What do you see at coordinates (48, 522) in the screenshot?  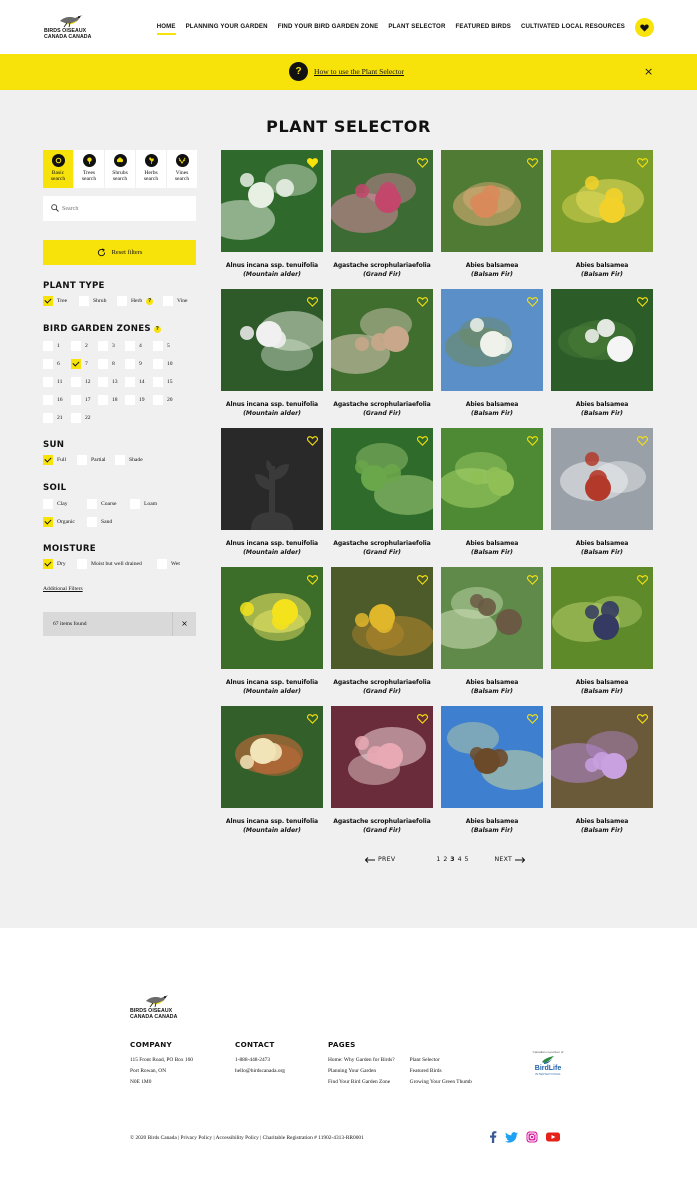 I see `checkbox-checked` at bounding box center [48, 522].